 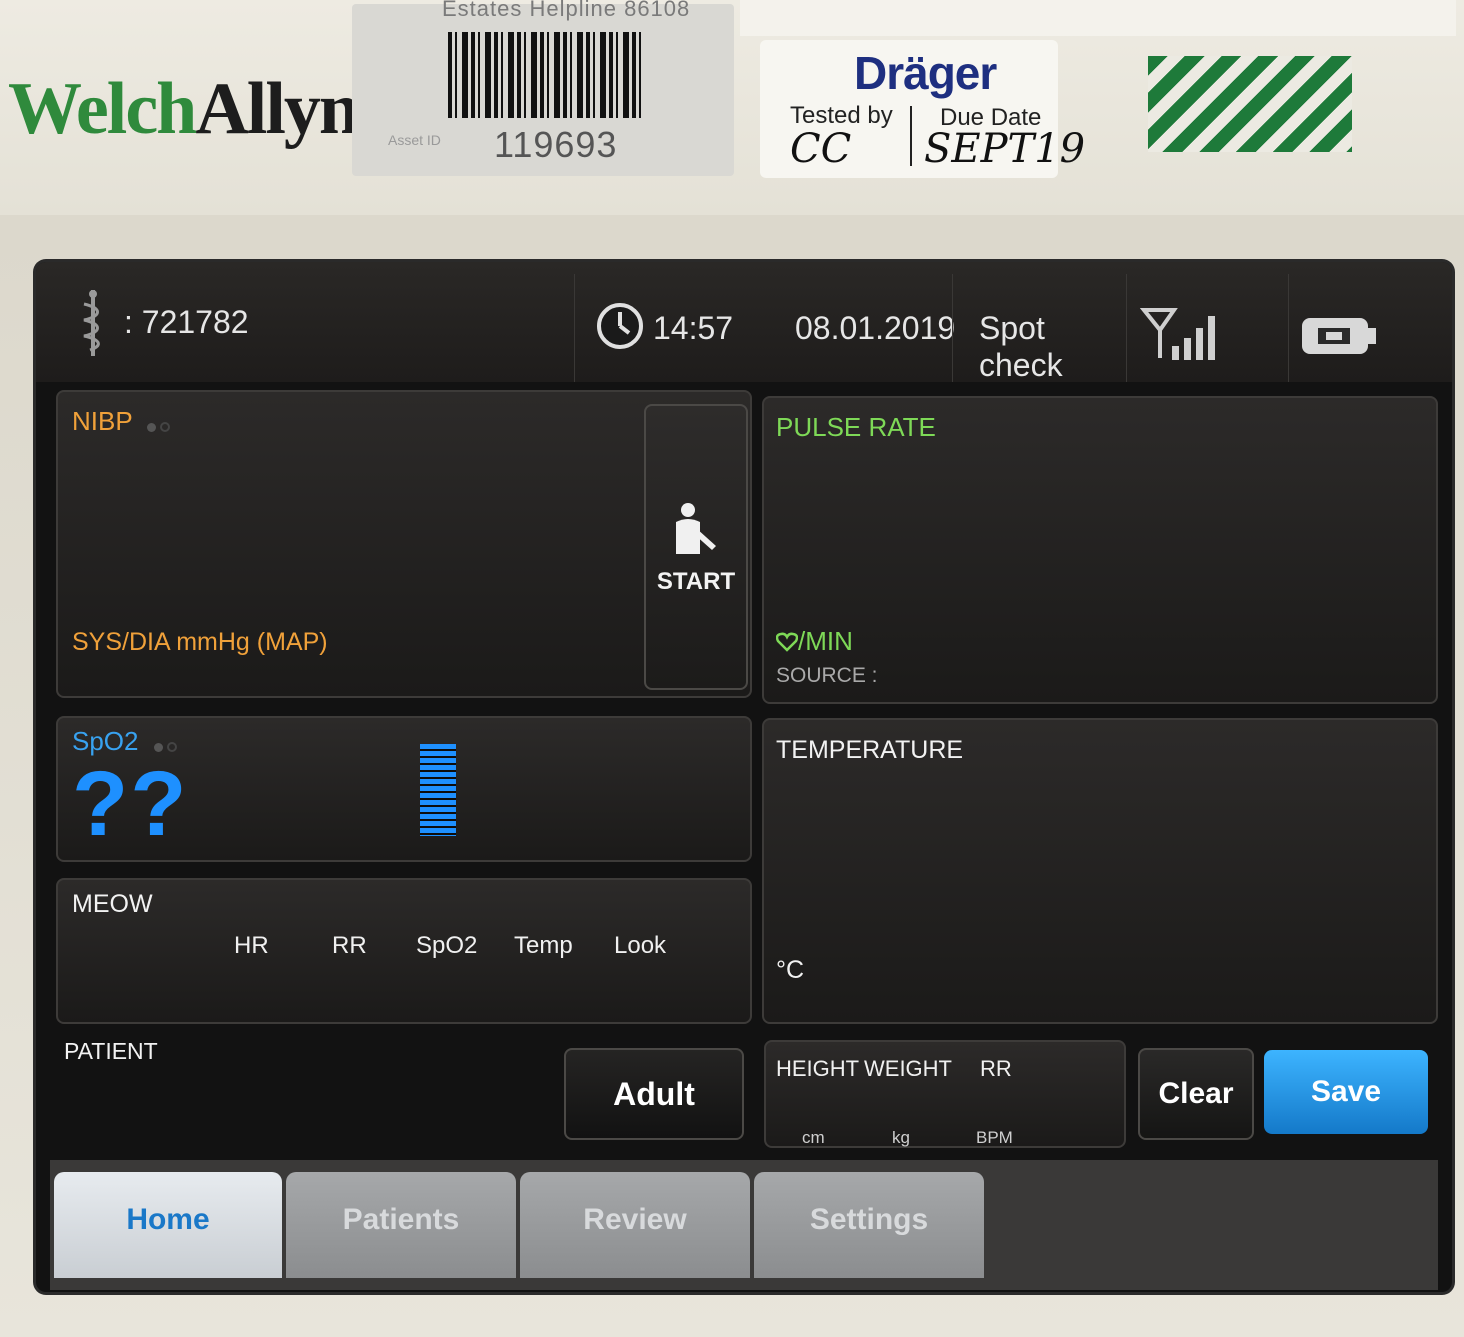 What do you see at coordinates (404, 951) in the screenshot?
I see `meow-panel: MEOW HR RR SpO2 Temp Look` at bounding box center [404, 951].